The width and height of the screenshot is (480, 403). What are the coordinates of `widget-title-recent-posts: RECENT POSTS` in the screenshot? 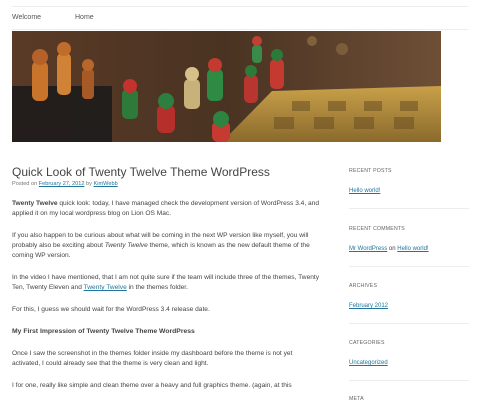 It's located at (370, 171).